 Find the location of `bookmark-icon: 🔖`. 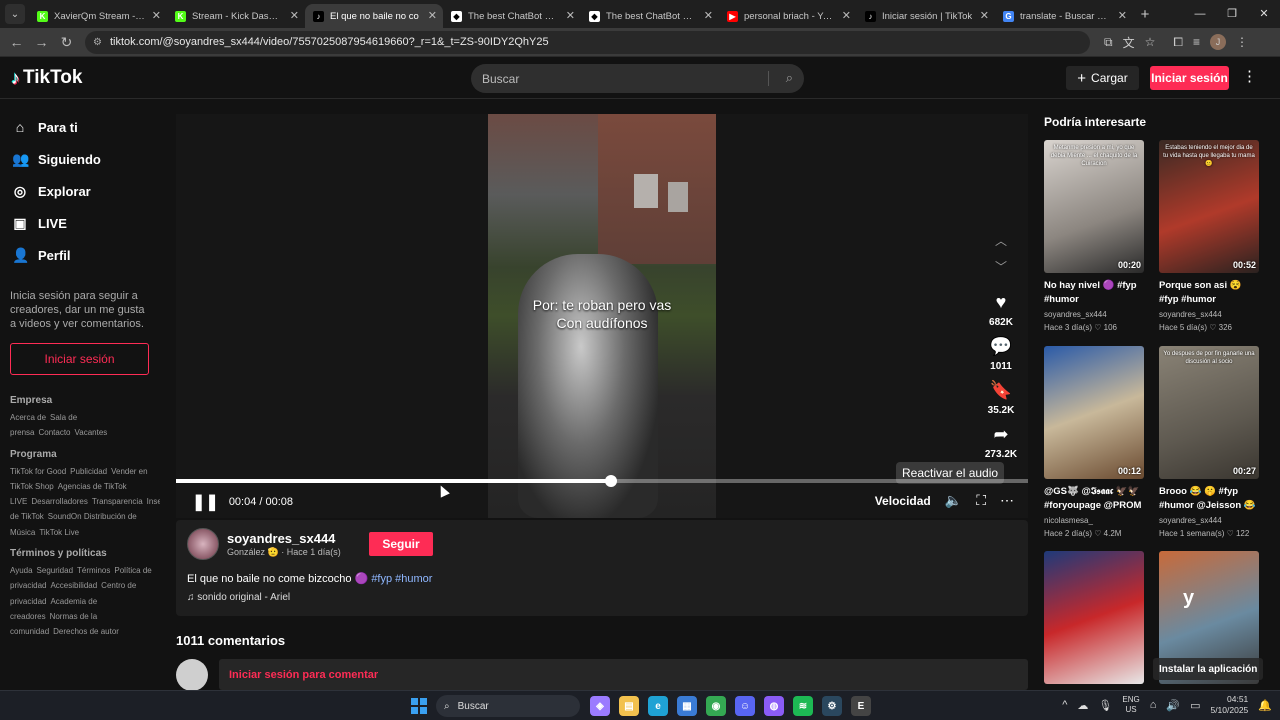

bookmark-icon: 🔖 is located at coordinates (1001, 390).